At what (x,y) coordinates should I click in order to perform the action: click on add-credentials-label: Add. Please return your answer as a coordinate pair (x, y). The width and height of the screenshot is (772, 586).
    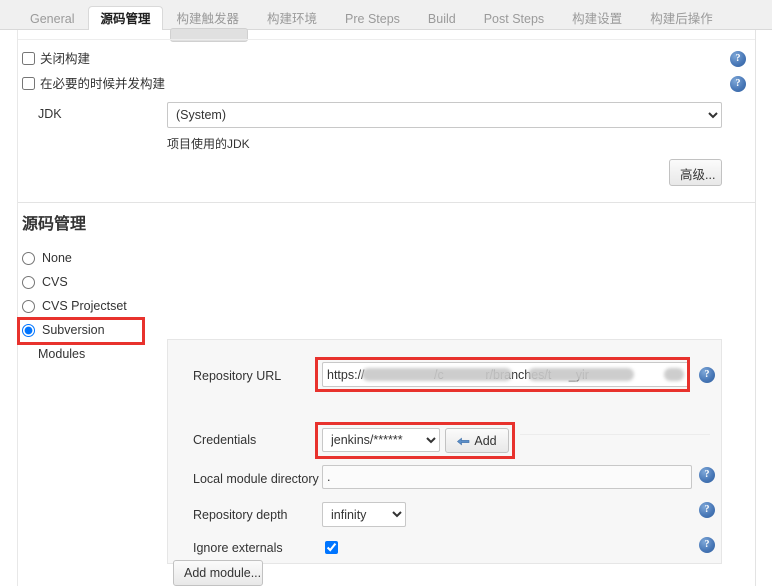
    Looking at the image, I should click on (485, 440).